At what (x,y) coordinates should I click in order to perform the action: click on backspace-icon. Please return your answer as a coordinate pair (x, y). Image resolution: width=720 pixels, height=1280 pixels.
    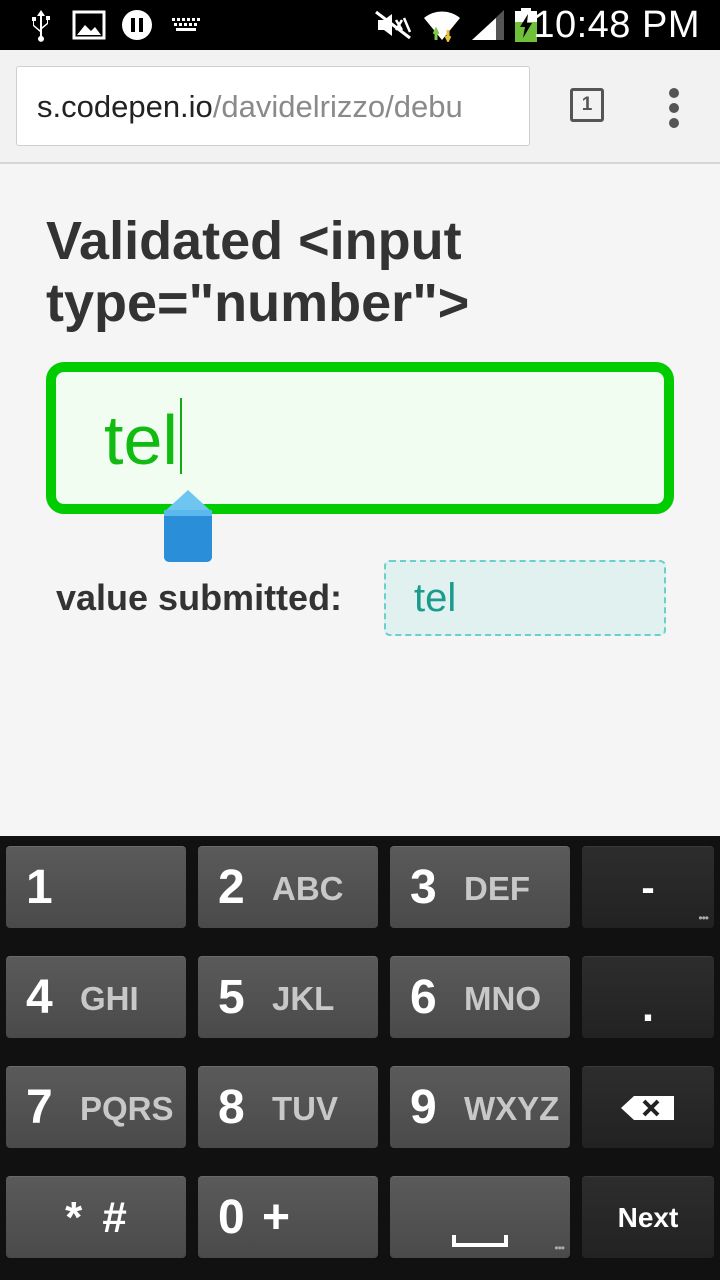
    Looking at the image, I should click on (647, 1108).